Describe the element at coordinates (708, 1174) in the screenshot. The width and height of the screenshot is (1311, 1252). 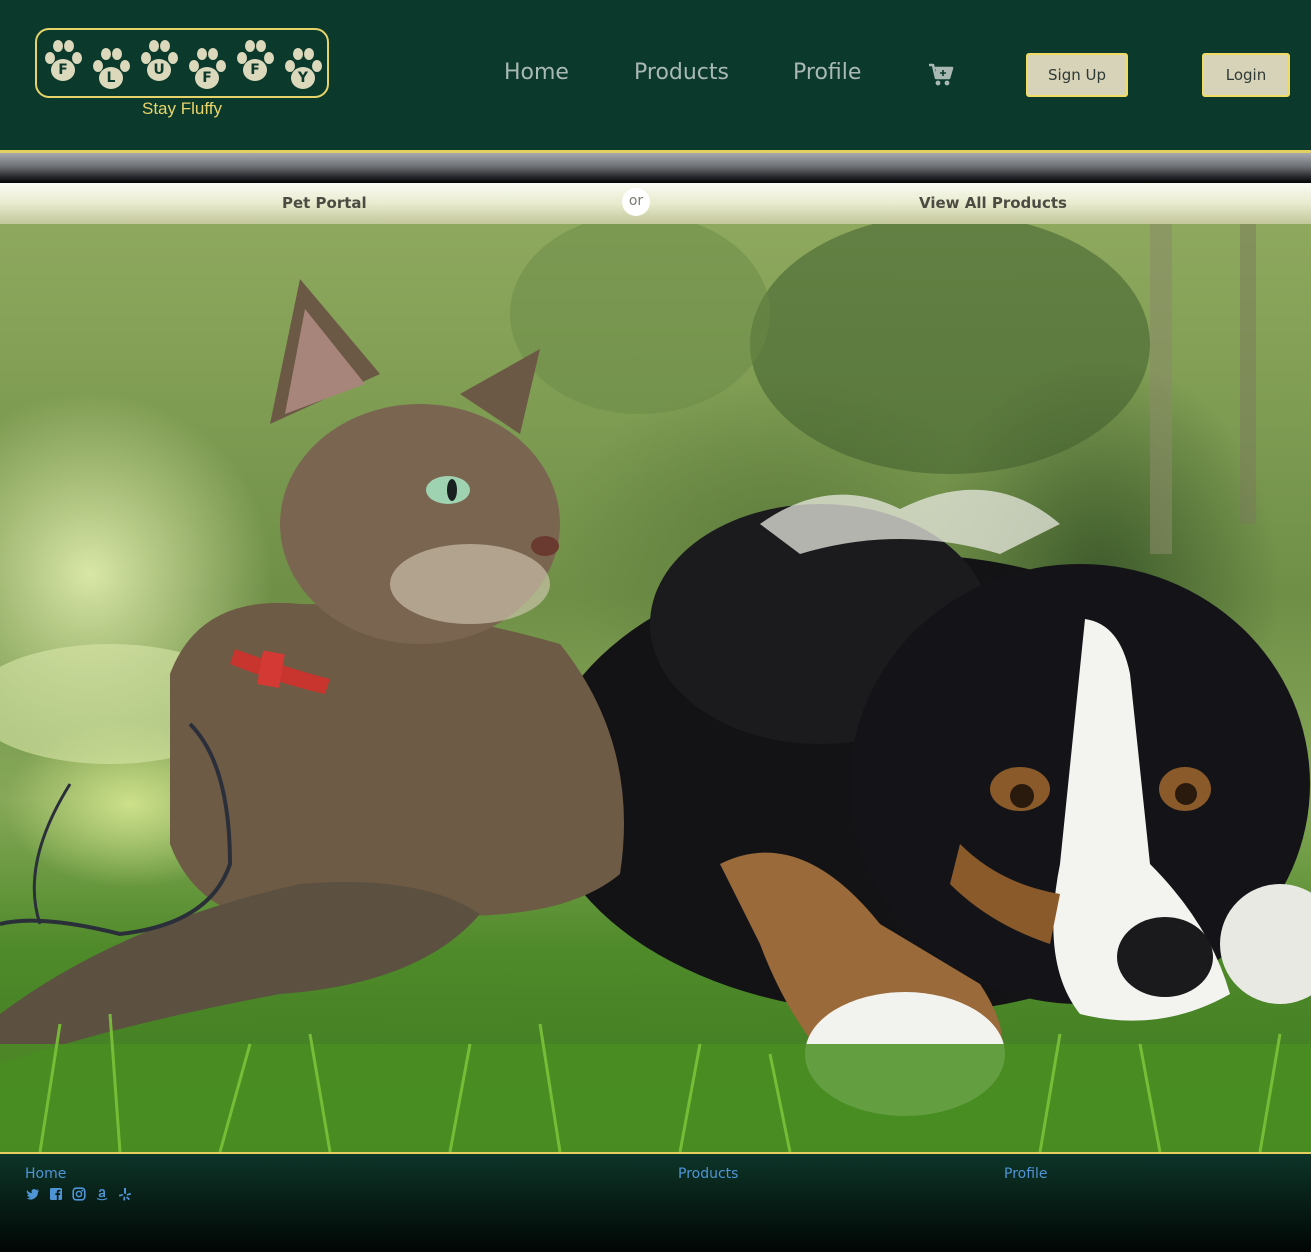
I see `footer-products-link: Products` at that location.